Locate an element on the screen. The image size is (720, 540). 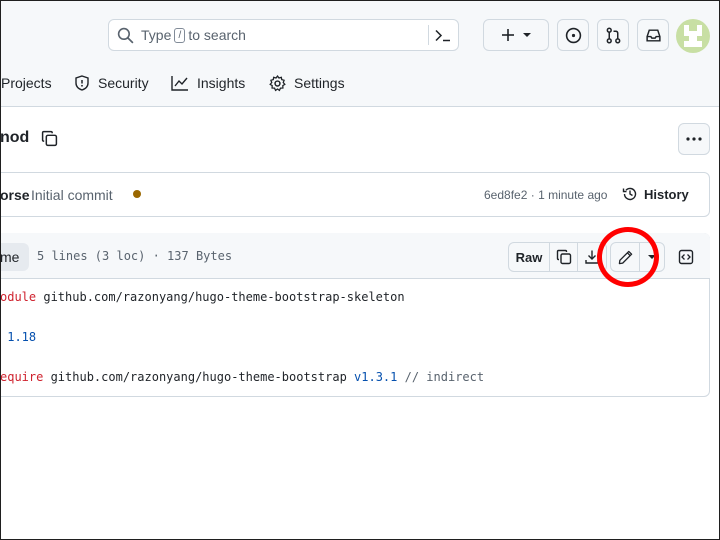
tab-security-label: Security is located at coordinates (123, 83).